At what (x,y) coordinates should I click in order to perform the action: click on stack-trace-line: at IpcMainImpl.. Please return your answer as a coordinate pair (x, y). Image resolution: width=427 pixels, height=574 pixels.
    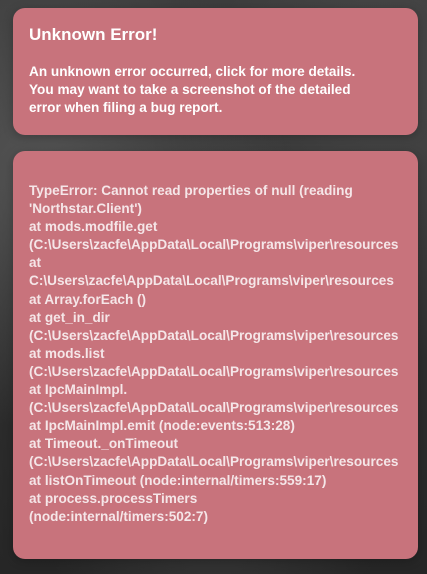
    Looking at the image, I should click on (78, 390).